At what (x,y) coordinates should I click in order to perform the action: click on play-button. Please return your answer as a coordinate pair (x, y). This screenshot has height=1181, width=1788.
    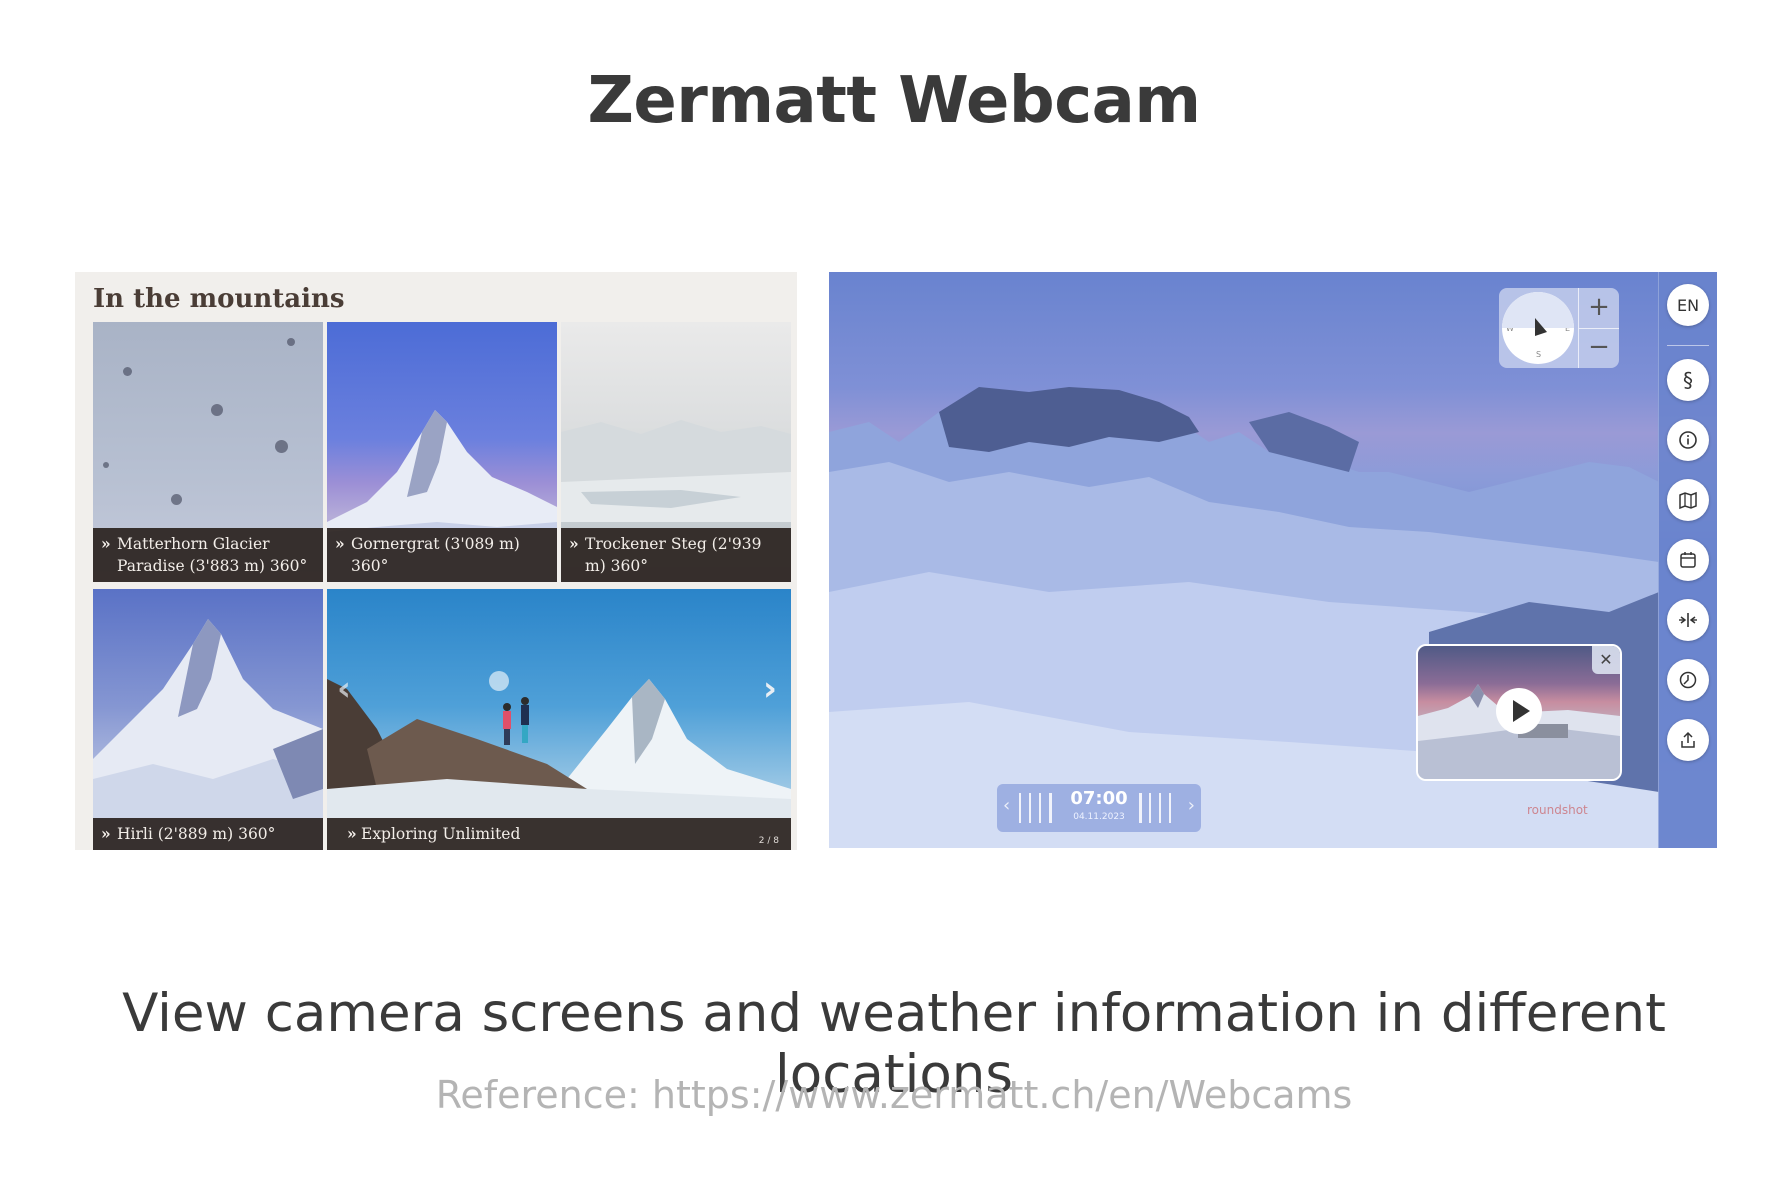
    Looking at the image, I should click on (1519, 711).